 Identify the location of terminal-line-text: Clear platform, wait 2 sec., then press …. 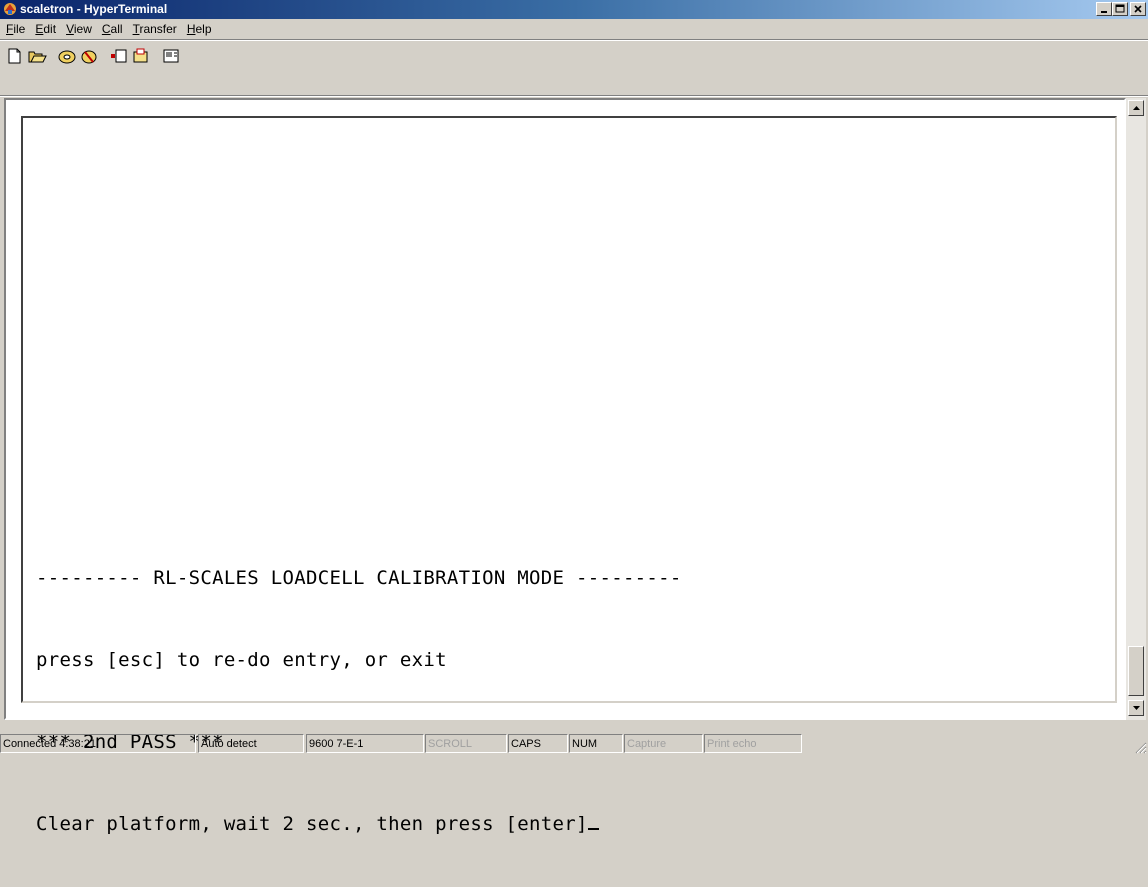
(312, 824).